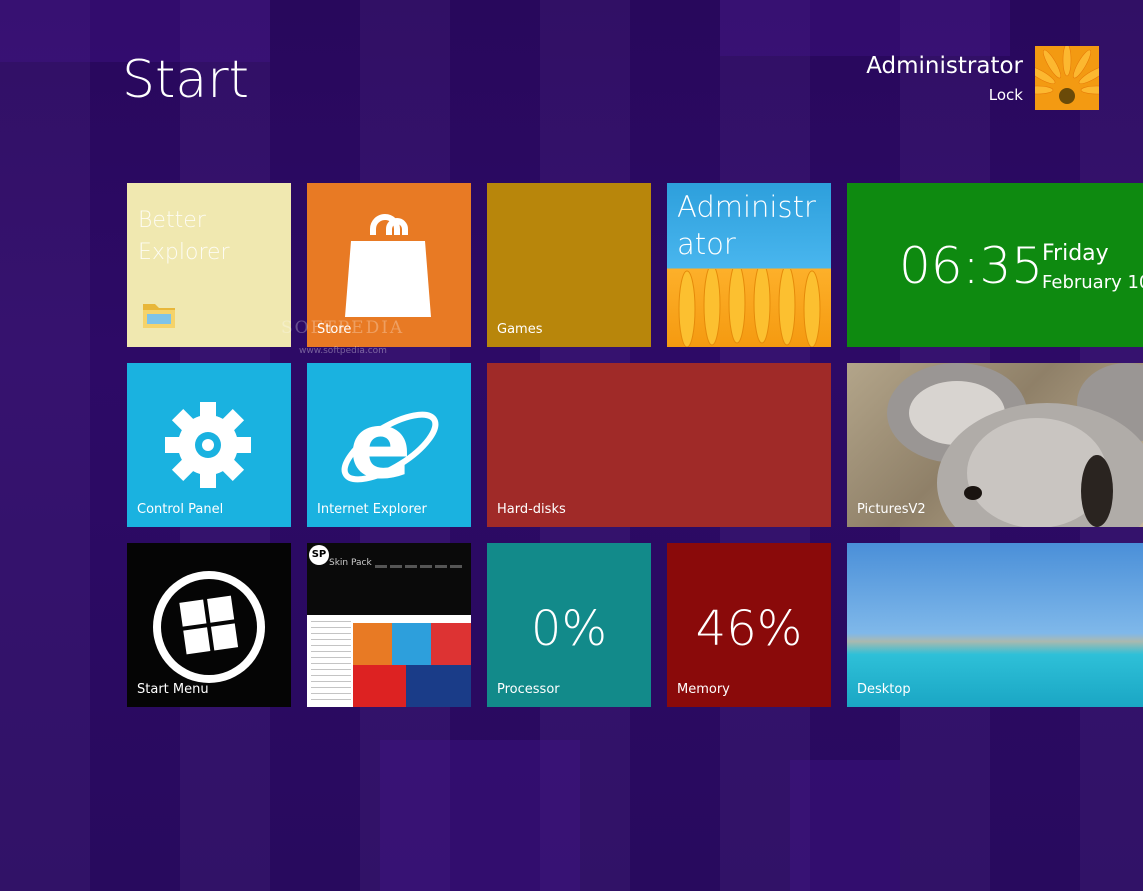  I want to click on shopping-bag-icon, so click(389, 269).